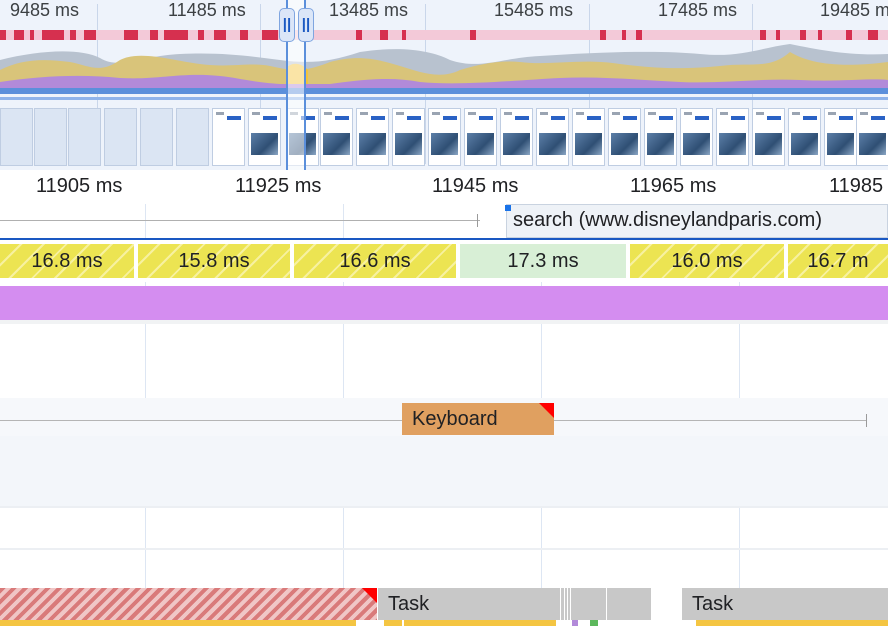  What do you see at coordinates (478, 419) in the screenshot?
I see `keyboard-interaction: Keyboard` at bounding box center [478, 419].